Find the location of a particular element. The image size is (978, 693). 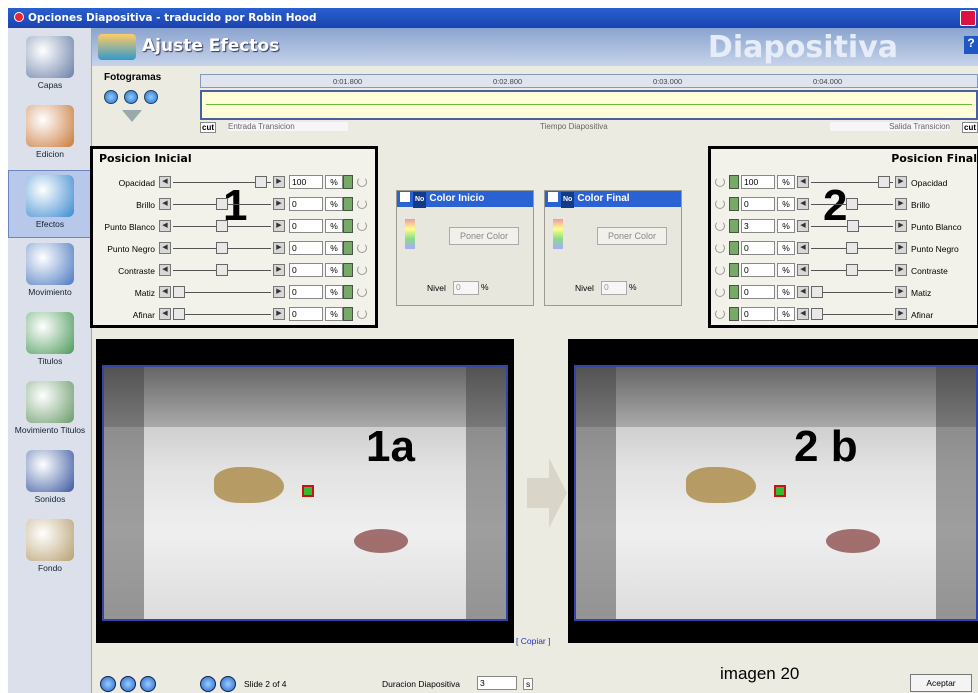

prev-frame-button is located at coordinates (111, 97).